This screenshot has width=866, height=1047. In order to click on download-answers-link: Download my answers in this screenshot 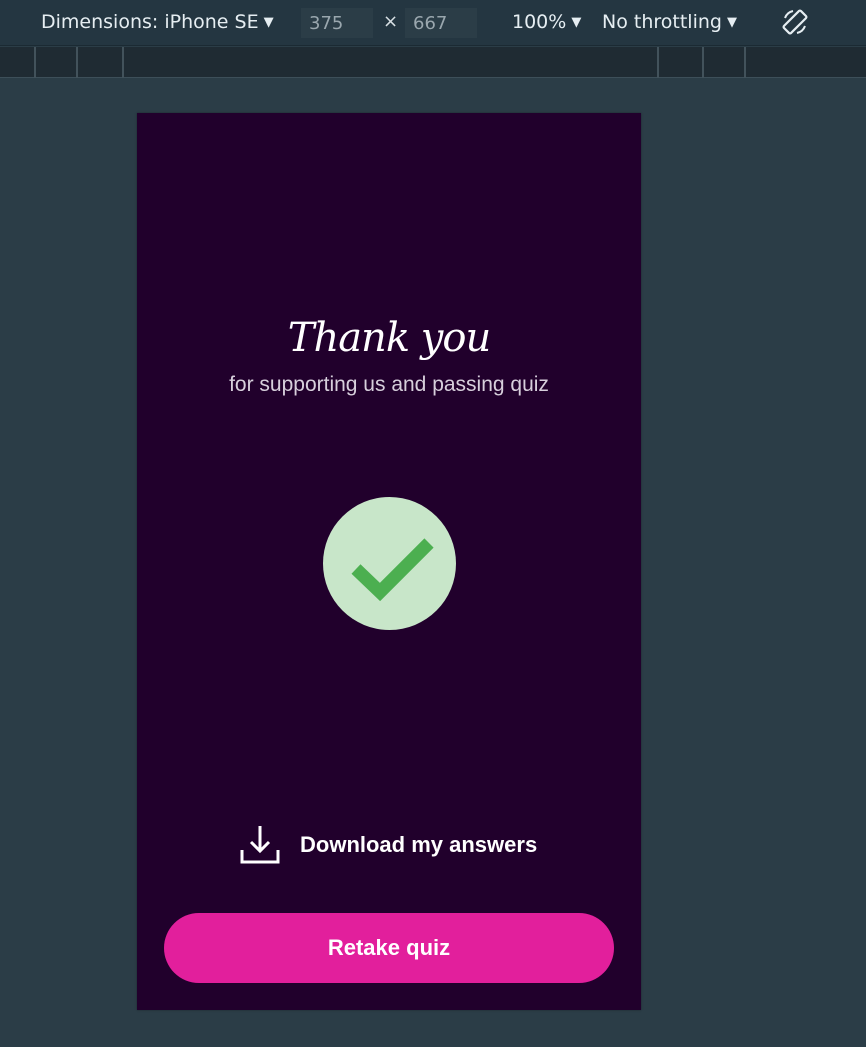, I will do `click(399, 845)`.